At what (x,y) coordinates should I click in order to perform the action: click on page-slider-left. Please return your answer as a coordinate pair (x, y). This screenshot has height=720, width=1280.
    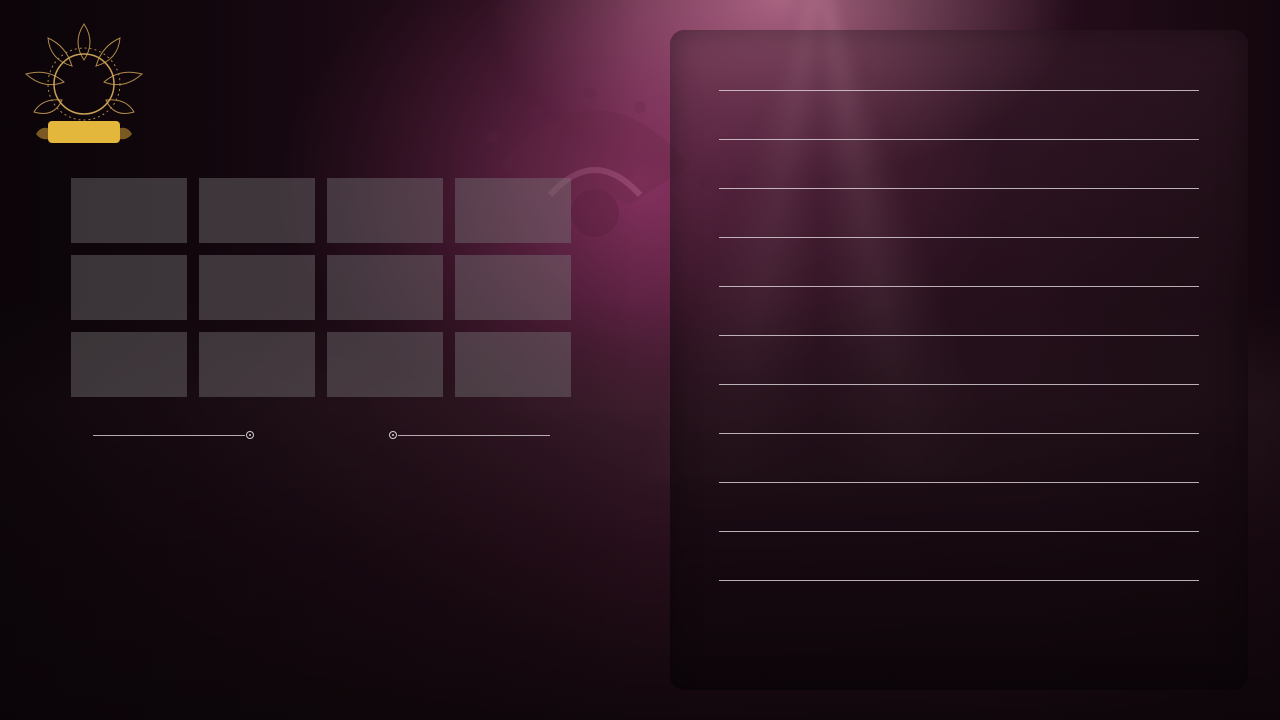
    Looking at the image, I should click on (174, 435).